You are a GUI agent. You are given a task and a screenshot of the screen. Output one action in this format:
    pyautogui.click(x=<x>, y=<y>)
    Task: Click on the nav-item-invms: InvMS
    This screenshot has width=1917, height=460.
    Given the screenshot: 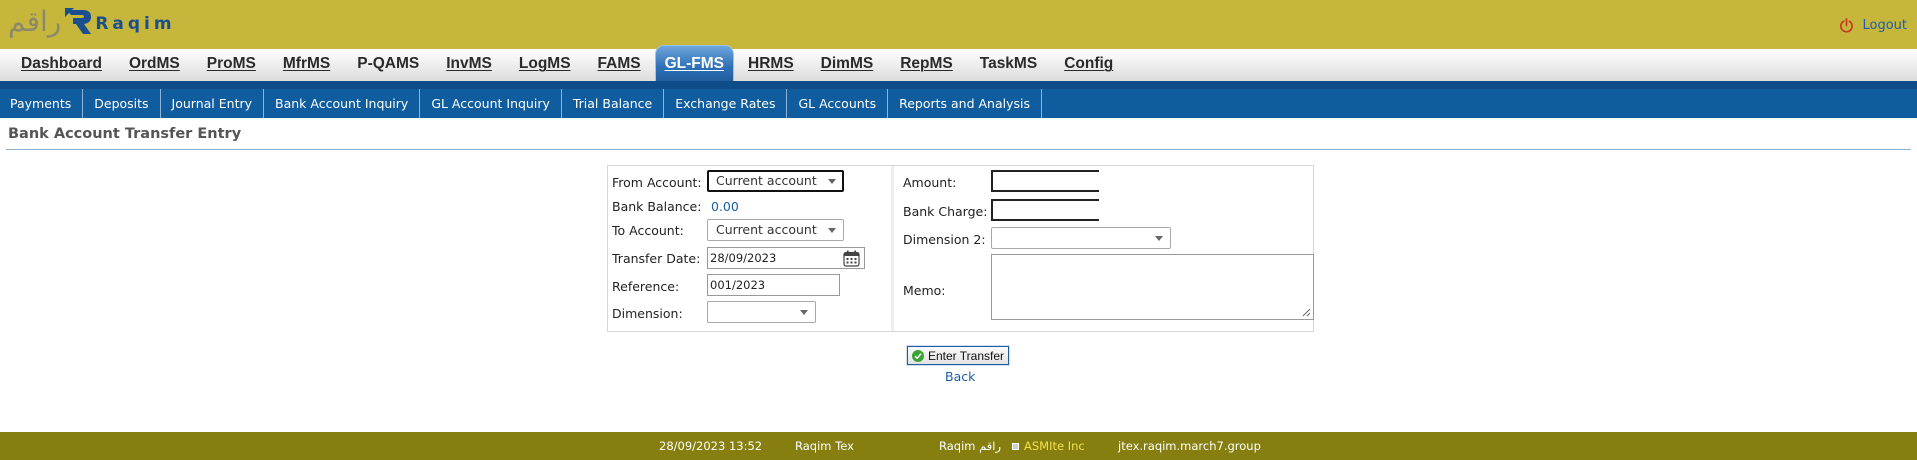 What is the action you would take?
    pyautogui.click(x=469, y=65)
    